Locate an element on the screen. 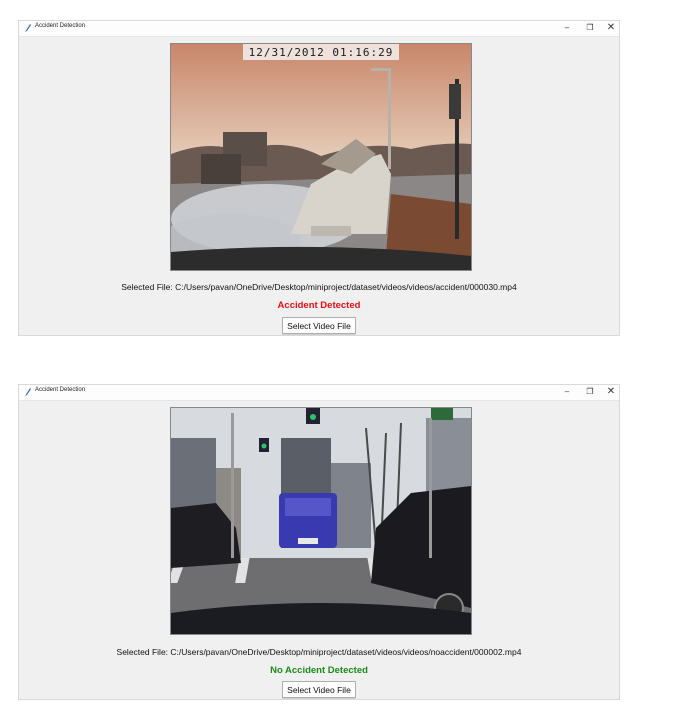  video-timestamp: 12/31/2012 01:16:29 is located at coordinates (321, 52).